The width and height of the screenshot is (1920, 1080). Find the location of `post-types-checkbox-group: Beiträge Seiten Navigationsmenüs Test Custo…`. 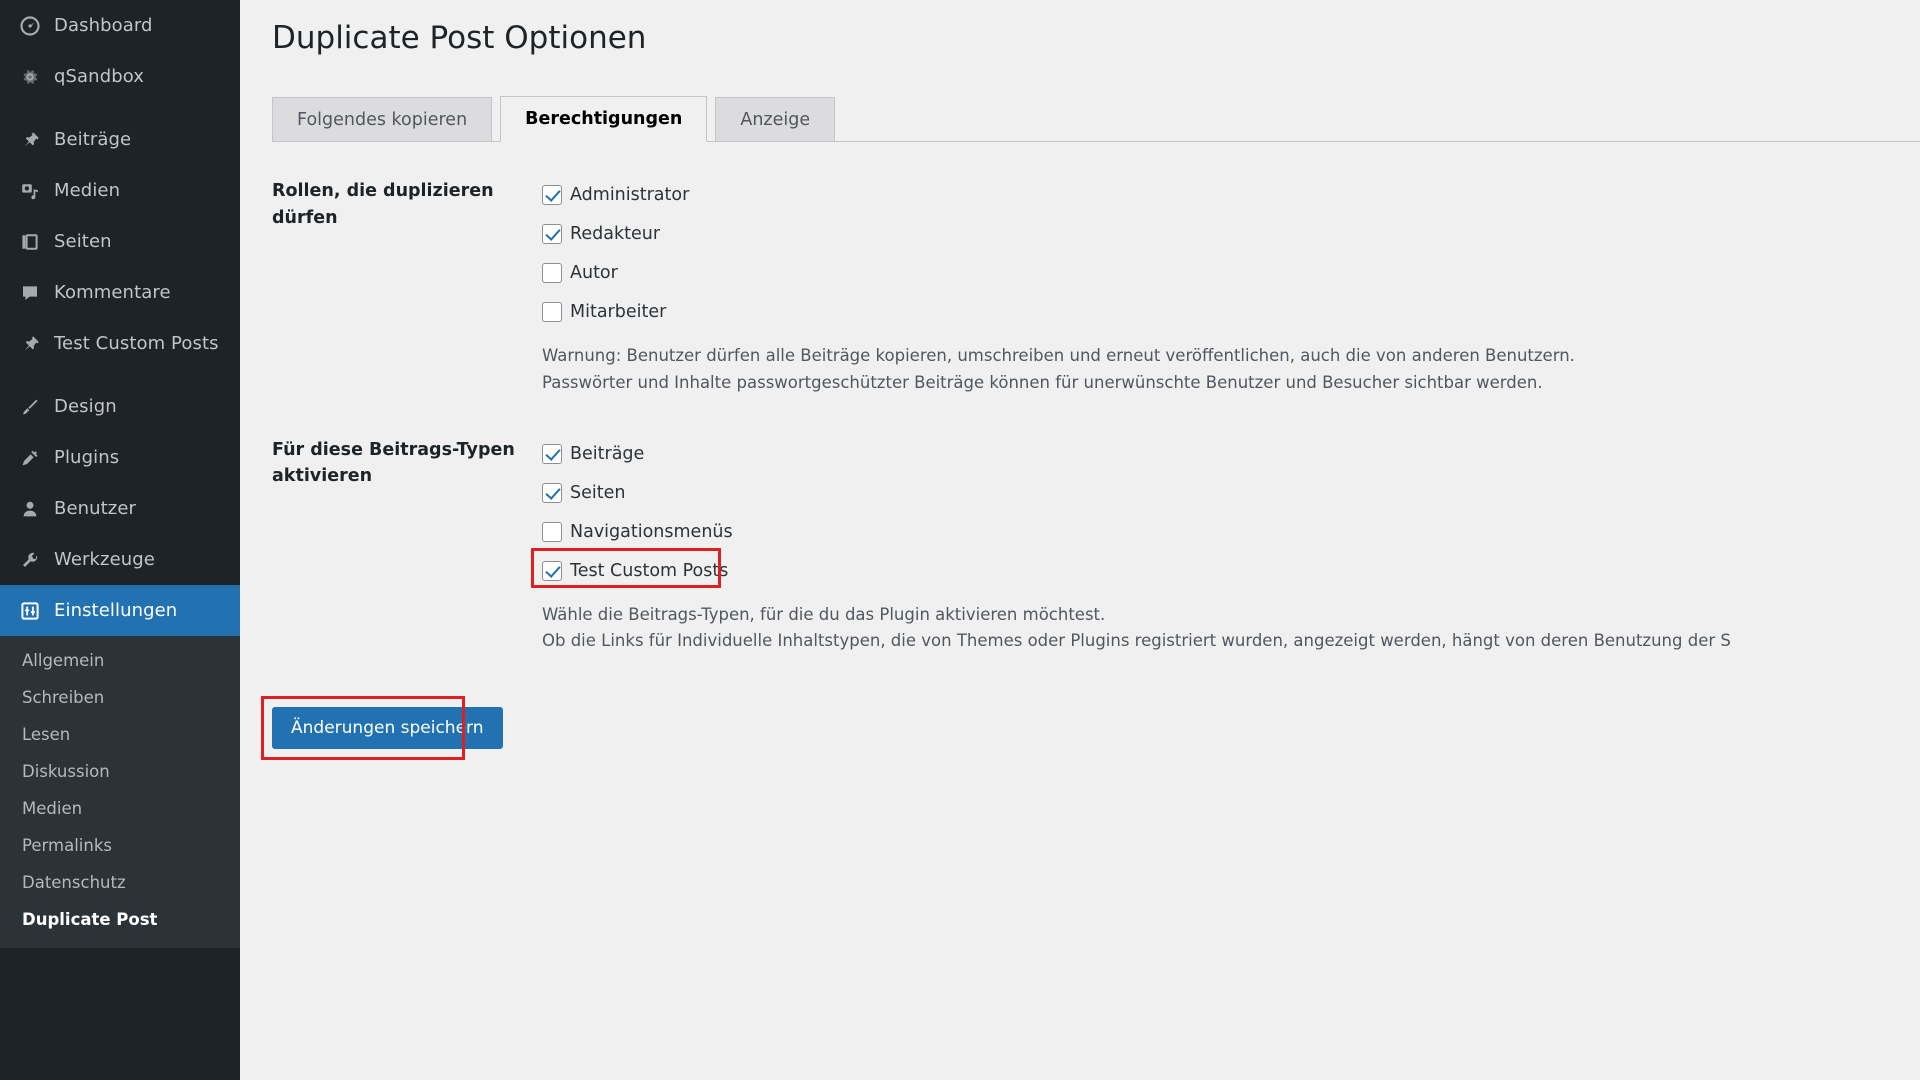

post-types-checkbox-group: Beiträge Seiten Navigationsmenüs Test Custo… is located at coordinates (1225, 512).